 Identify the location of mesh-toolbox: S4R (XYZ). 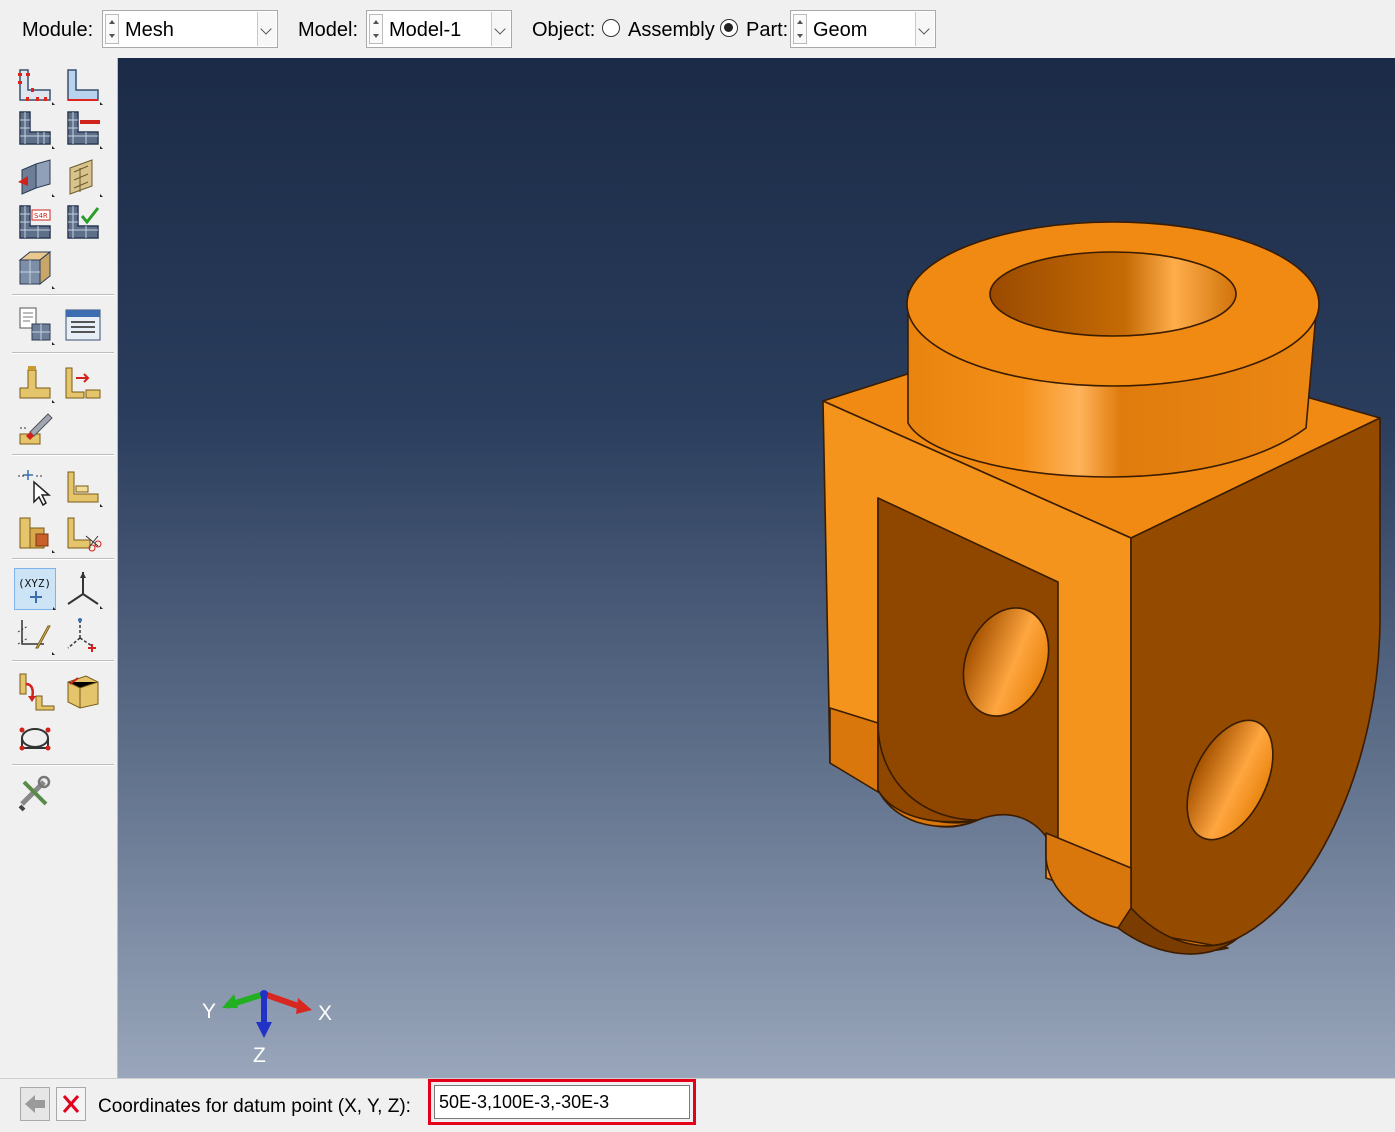
(59, 568).